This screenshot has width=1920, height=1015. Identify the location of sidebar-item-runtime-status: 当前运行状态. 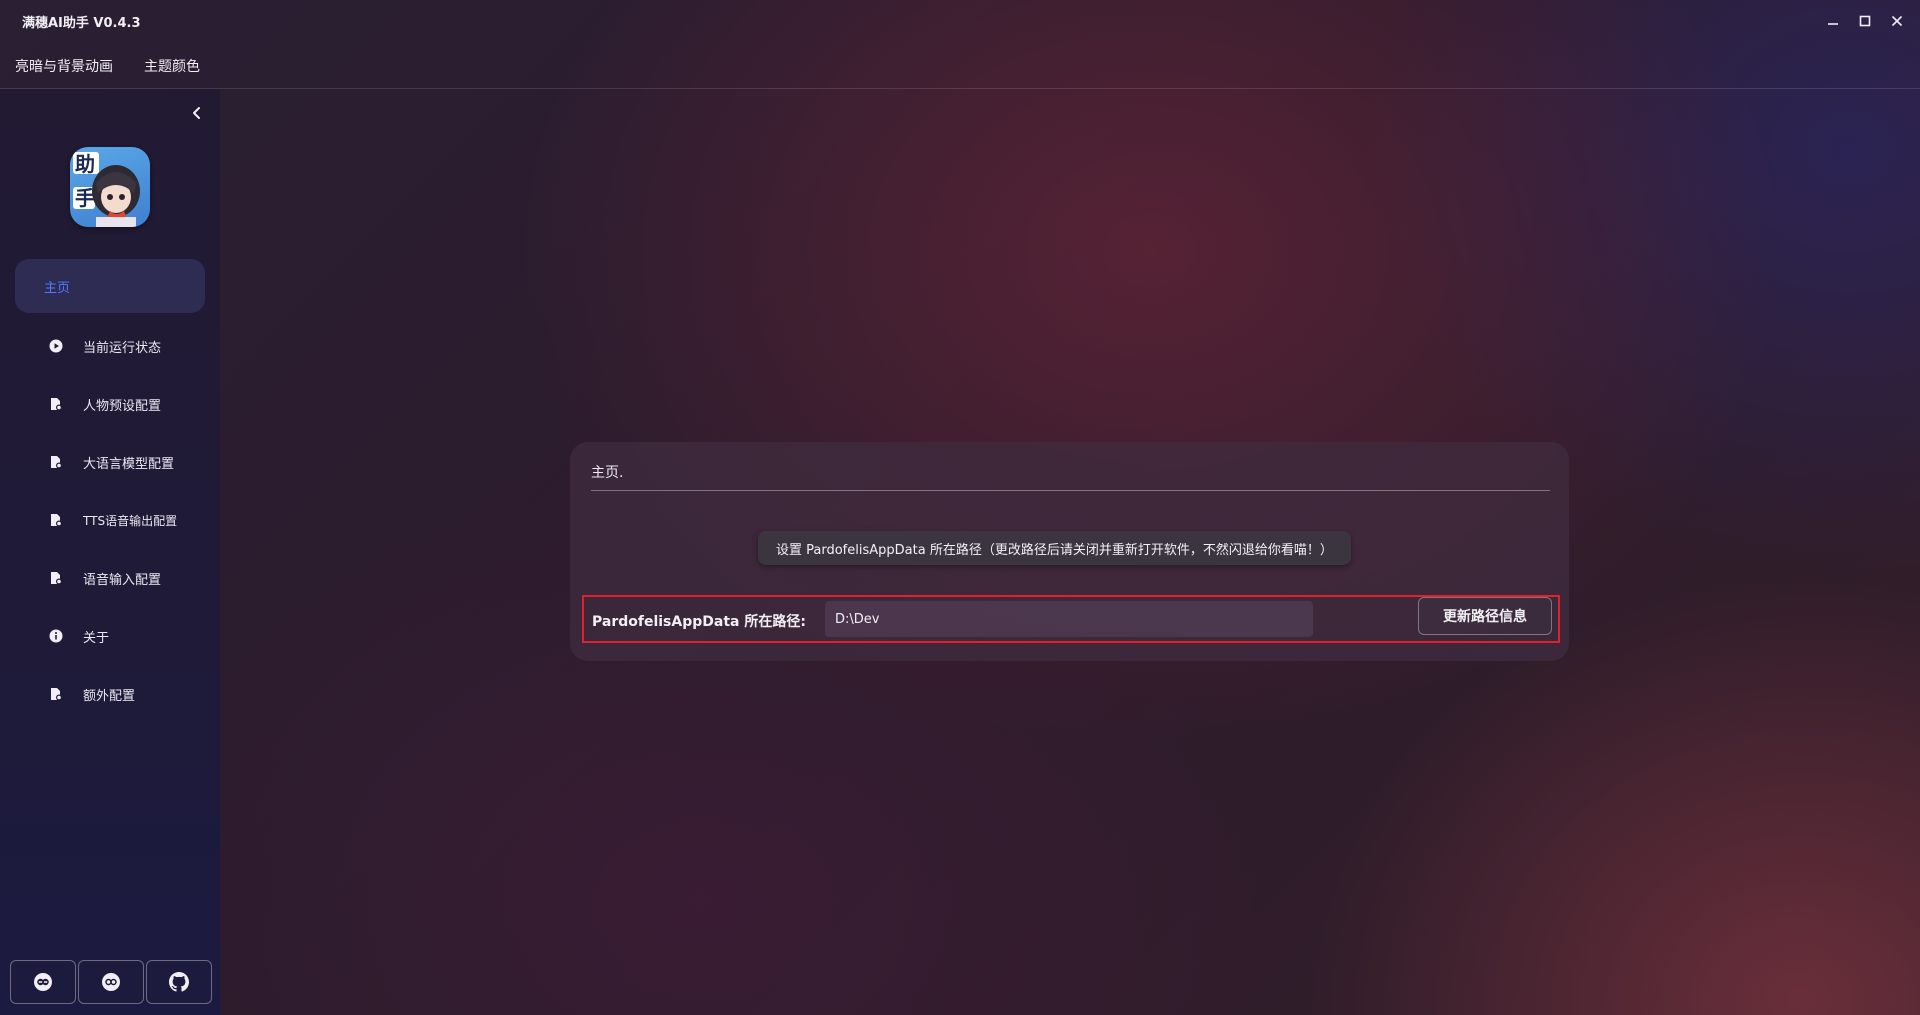
(110, 346).